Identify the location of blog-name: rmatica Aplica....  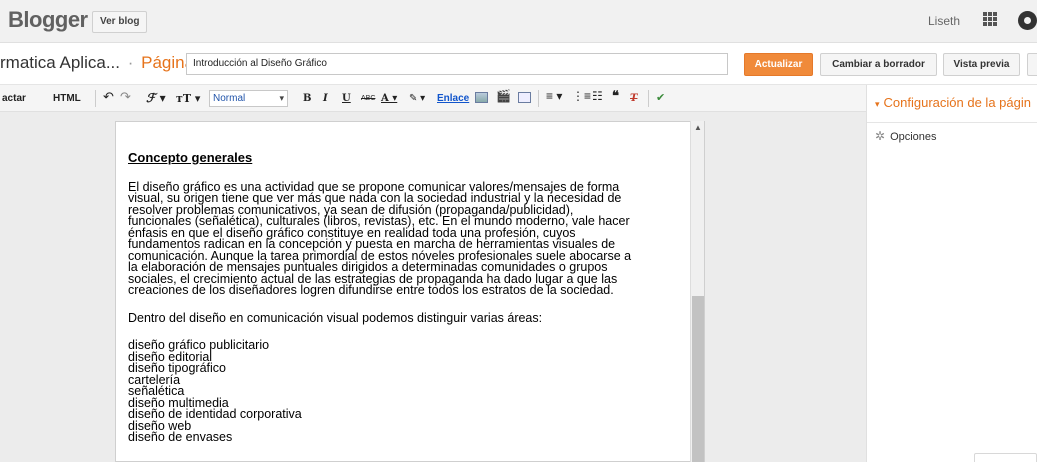
(60, 62).